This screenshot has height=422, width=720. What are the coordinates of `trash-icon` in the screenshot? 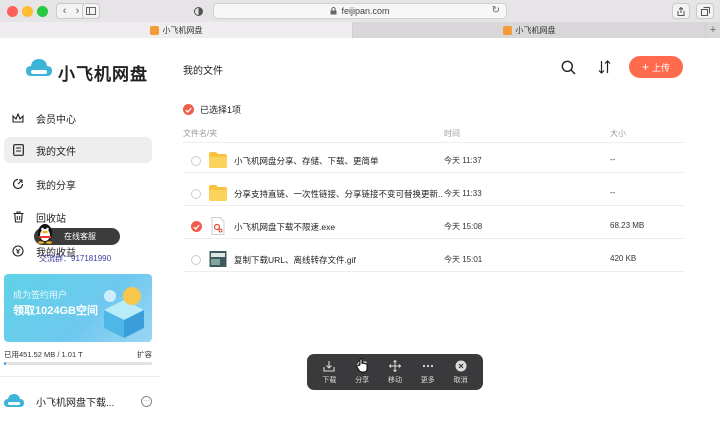 It's located at (18, 217).